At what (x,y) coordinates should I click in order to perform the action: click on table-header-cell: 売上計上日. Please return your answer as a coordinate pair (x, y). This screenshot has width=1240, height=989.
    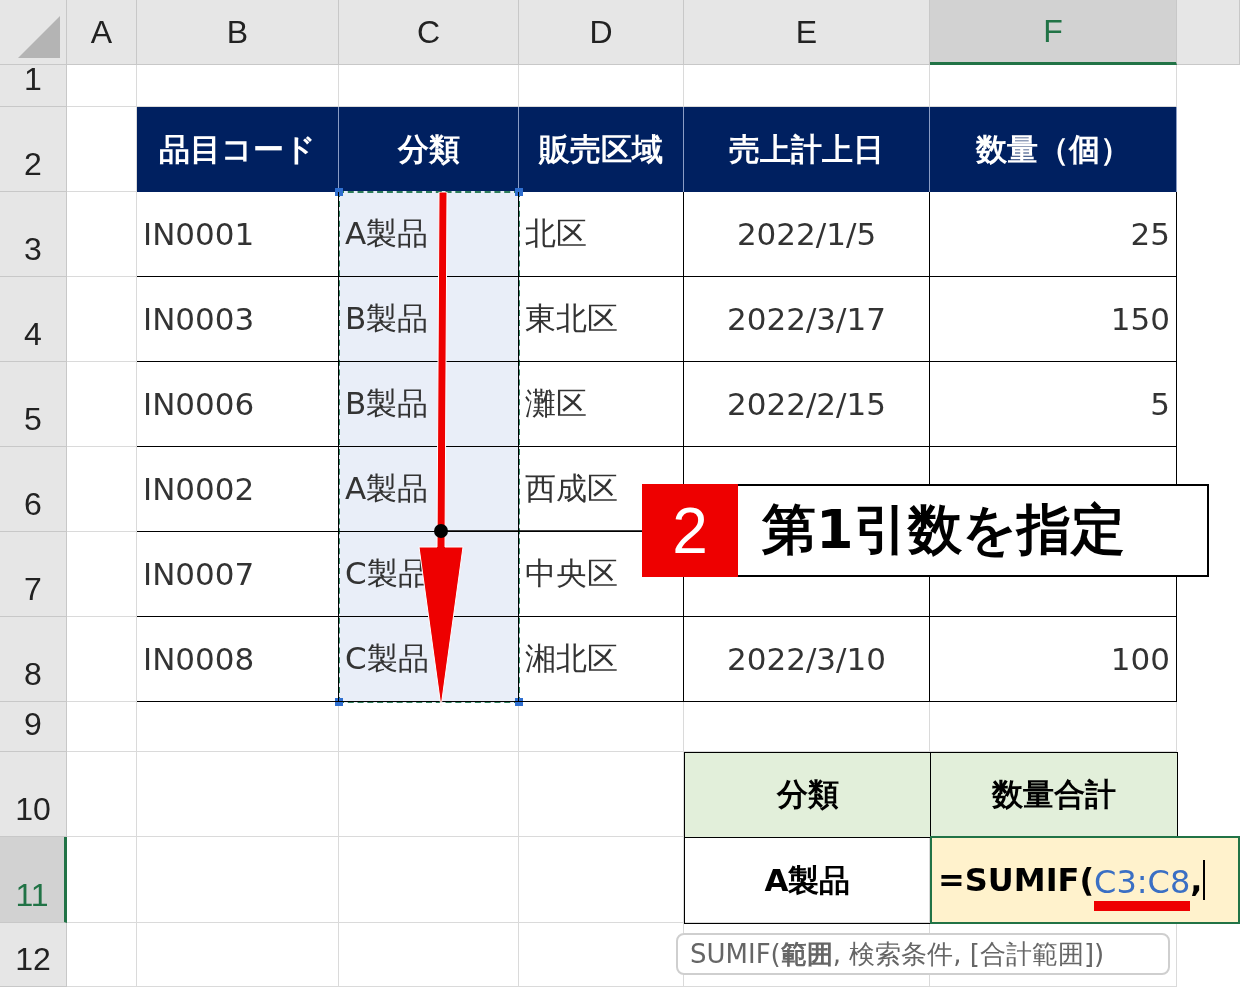
    Looking at the image, I should click on (807, 149).